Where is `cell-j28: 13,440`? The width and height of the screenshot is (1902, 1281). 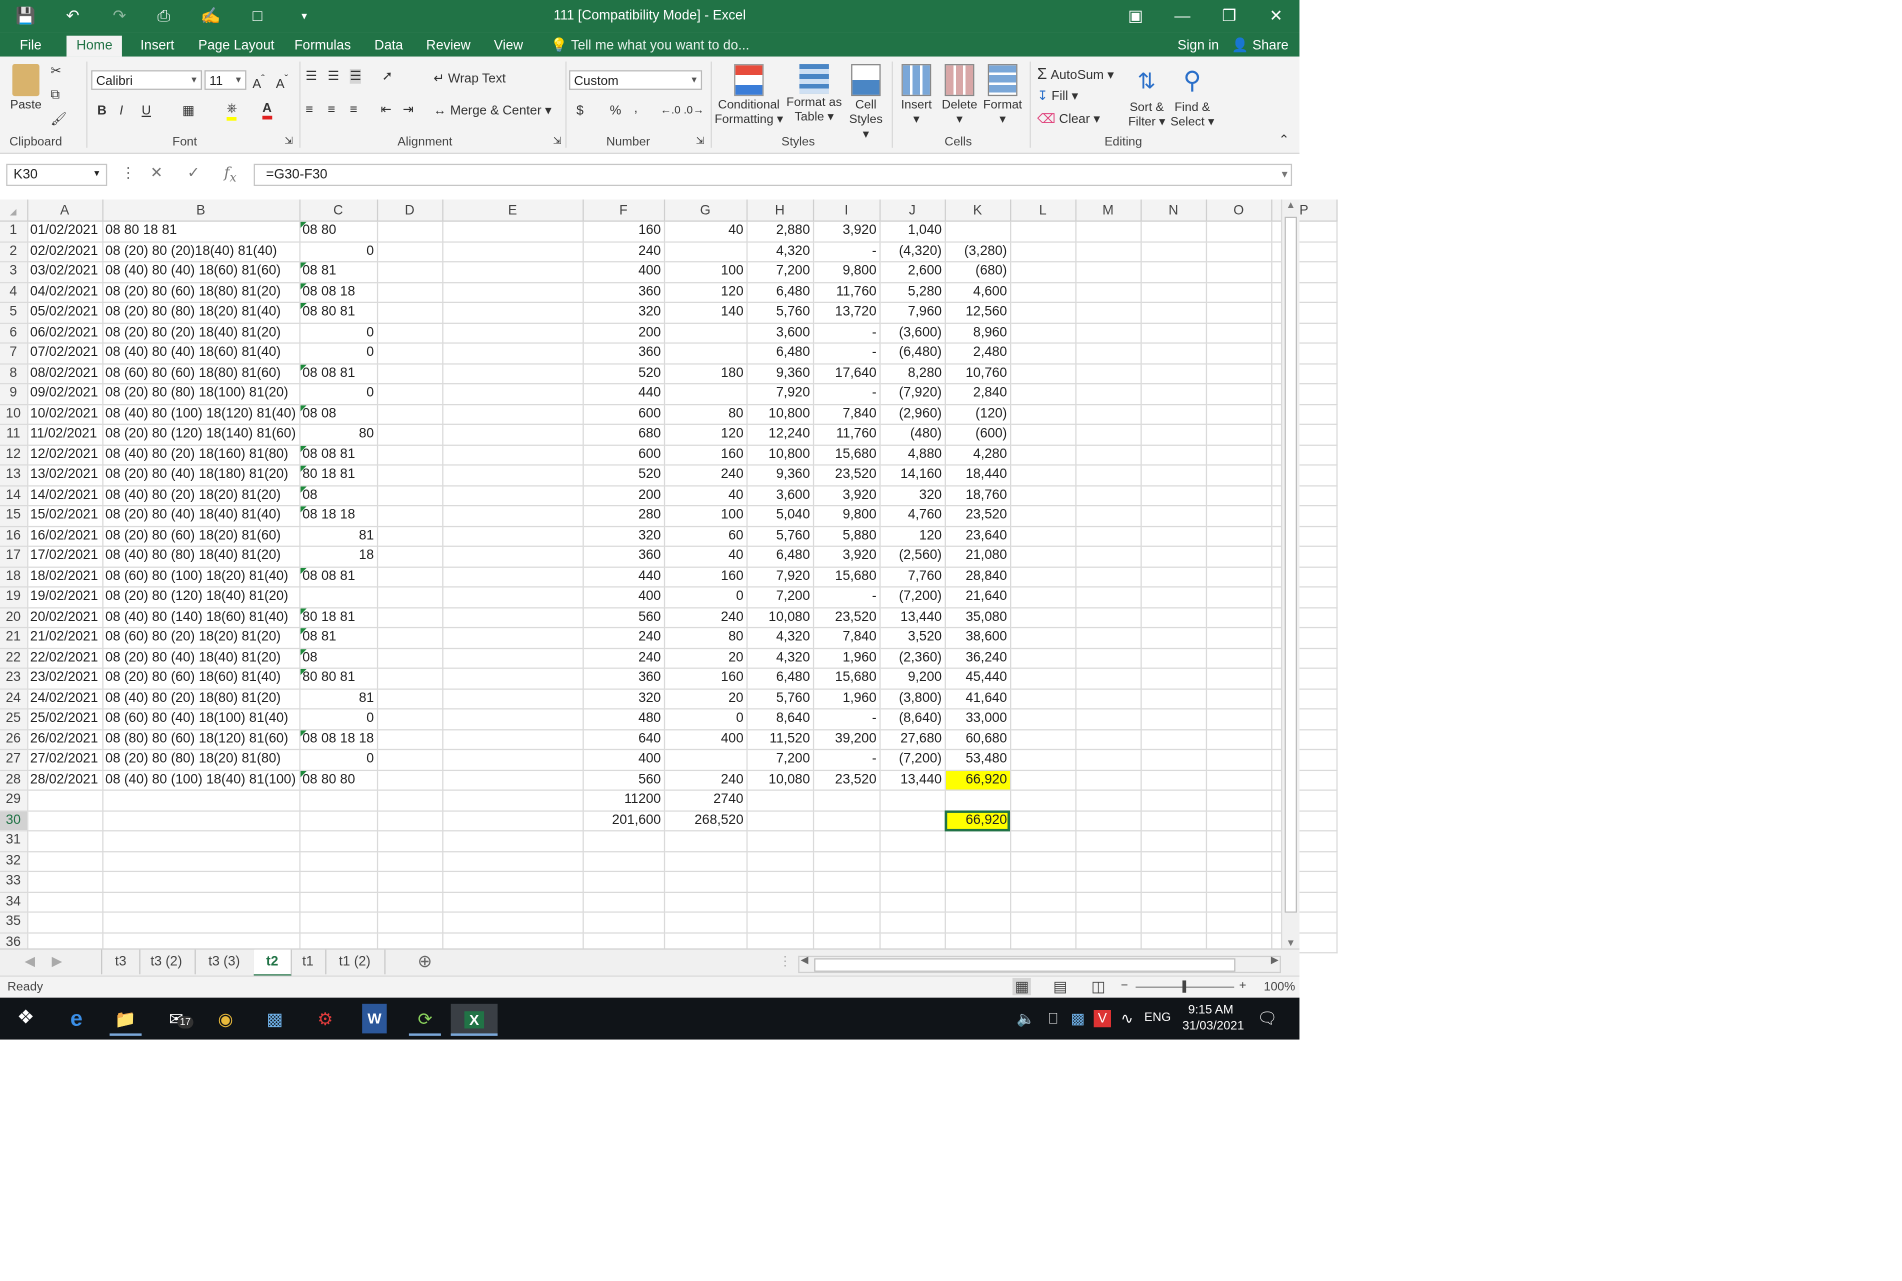 cell-j28: 13,440 is located at coordinates (912, 780).